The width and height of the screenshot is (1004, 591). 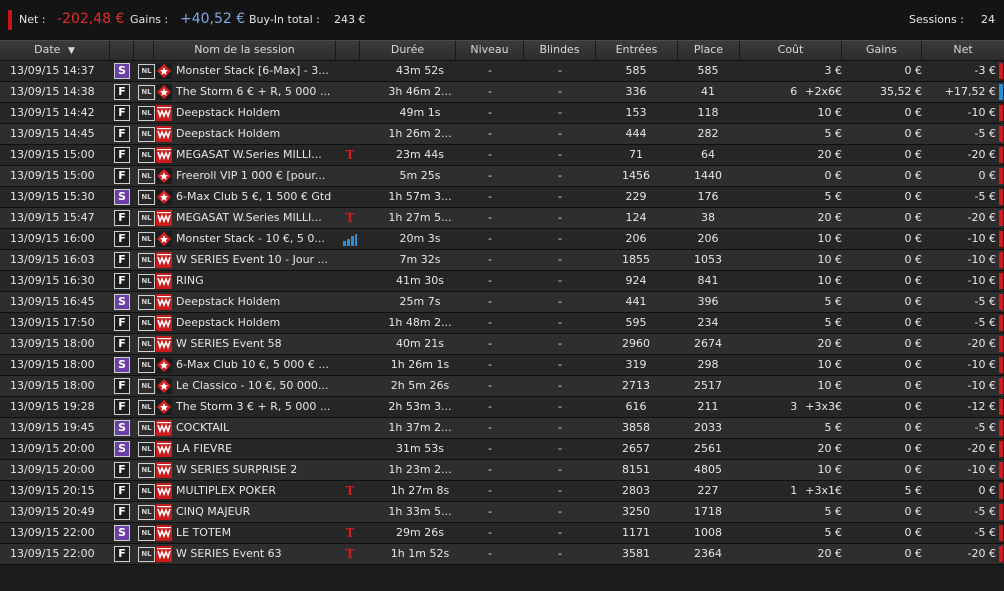 I want to click on column-duration-label: Durée, so click(x=407, y=49).